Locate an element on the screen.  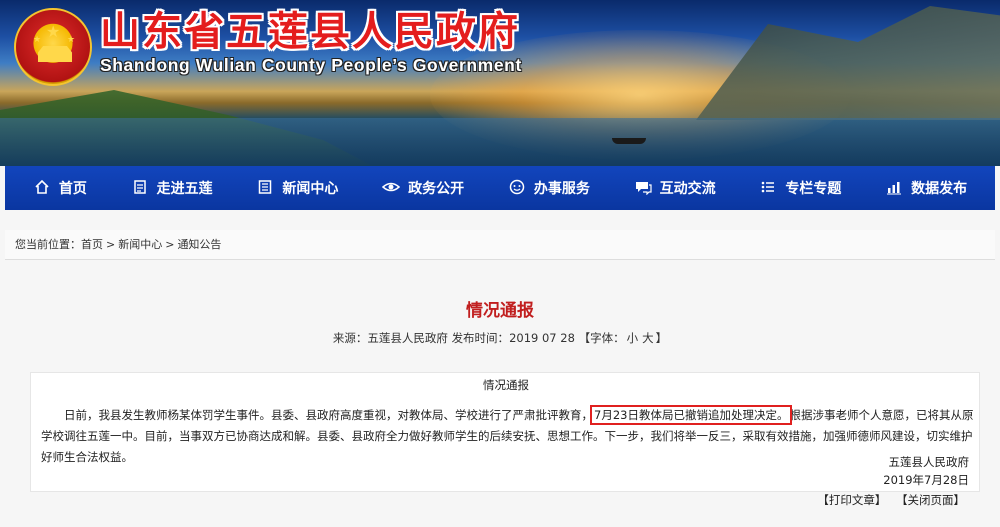
nav-item-gov-affairs: 政务公开 is located at coordinates (423, 188).